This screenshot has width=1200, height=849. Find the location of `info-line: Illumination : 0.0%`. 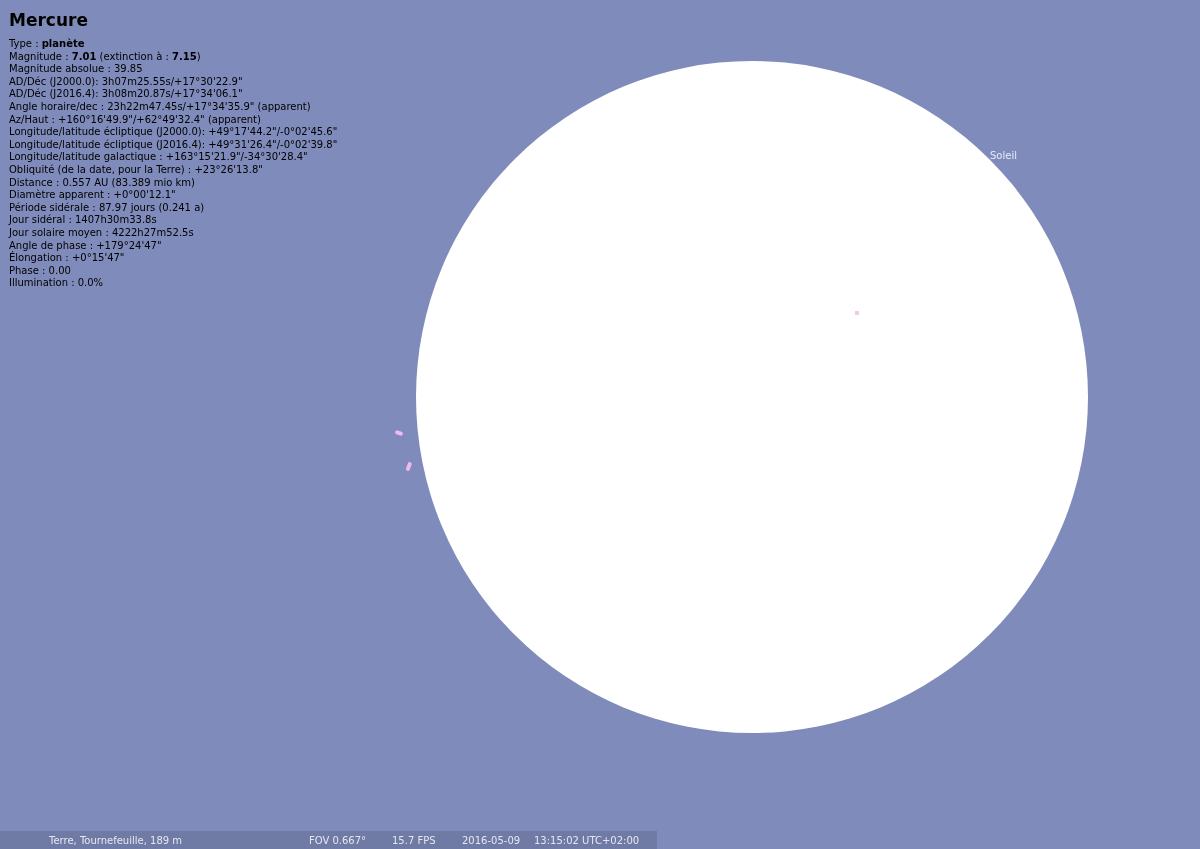

info-line: Illumination : 0.0% is located at coordinates (56, 283).